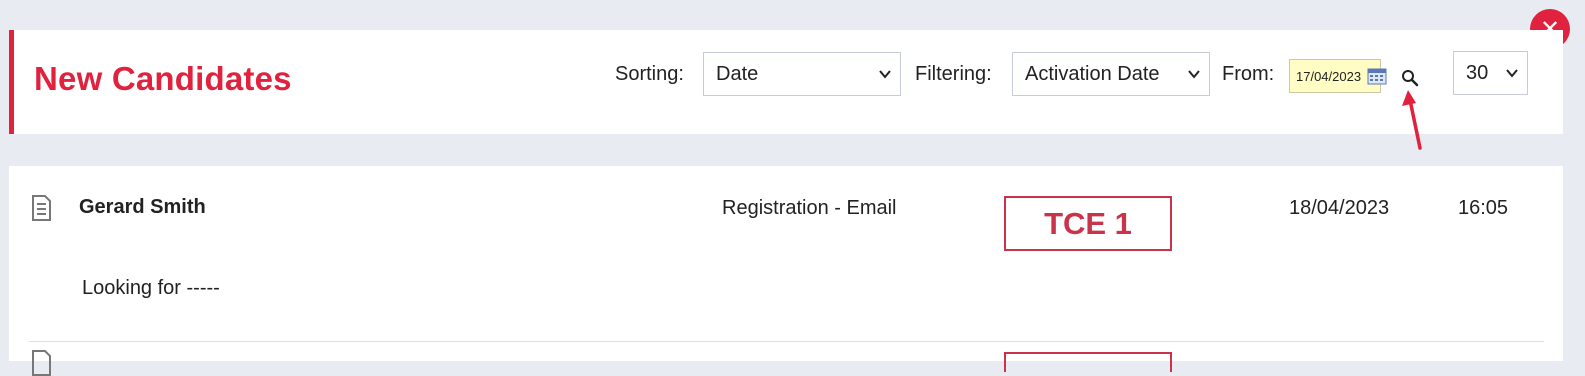  Describe the element at coordinates (1483, 208) in the screenshot. I see `candidate-time: 16:05` at that location.